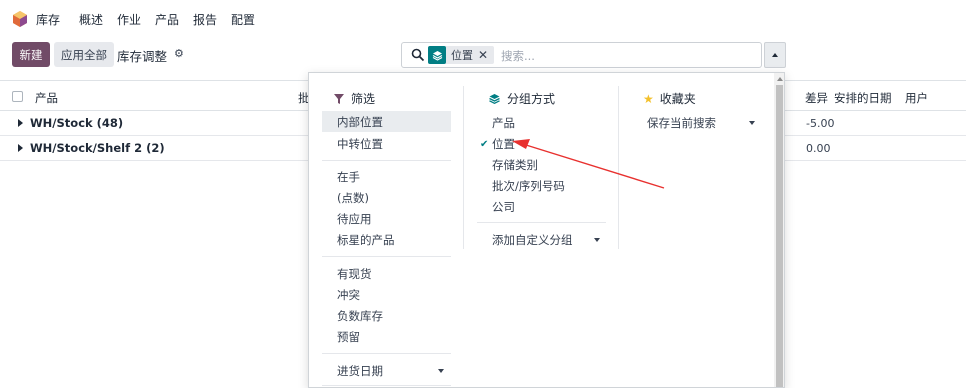 The image size is (966, 388). What do you see at coordinates (484, 144) in the screenshot?
I see `checkmark-icon: ✔` at bounding box center [484, 144].